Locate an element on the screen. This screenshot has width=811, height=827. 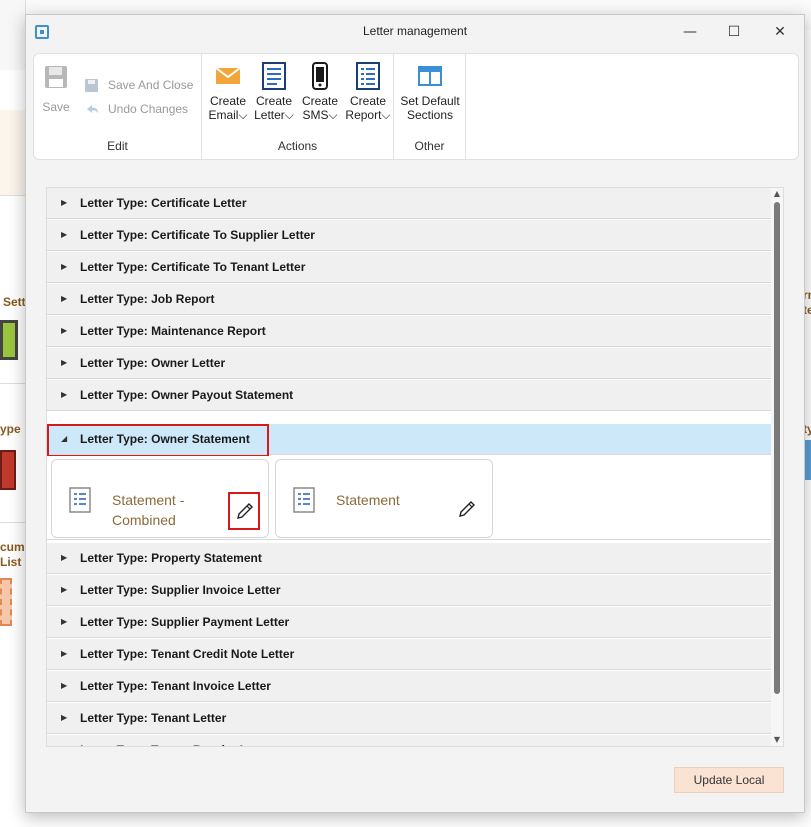
letter-type-row: ▶ Letter Type: Job Report is located at coordinates (409, 299).